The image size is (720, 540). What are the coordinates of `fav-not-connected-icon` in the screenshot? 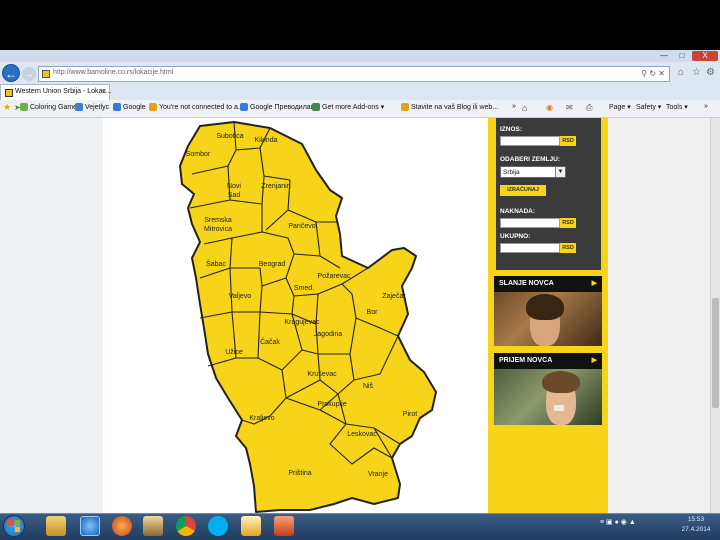 It's located at (153, 107).